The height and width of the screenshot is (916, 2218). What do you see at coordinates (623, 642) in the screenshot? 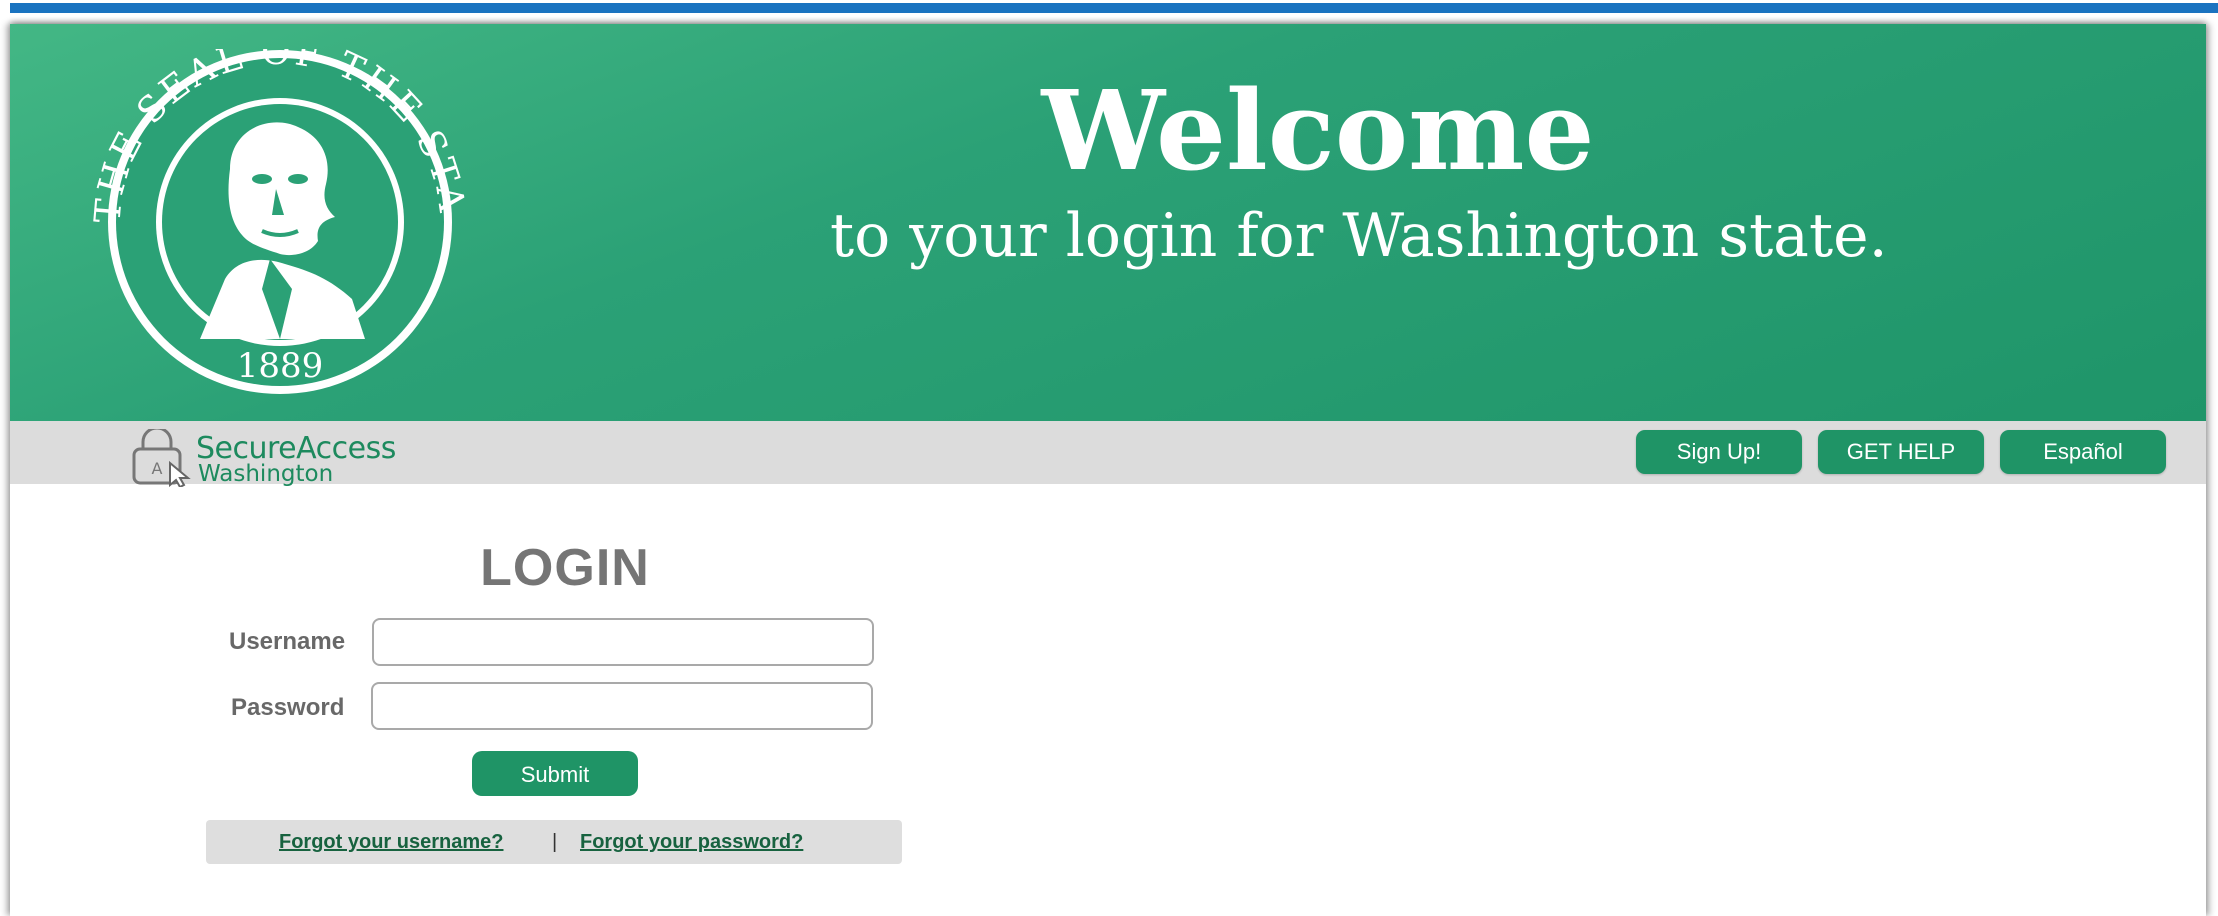
I see `username-input` at bounding box center [623, 642].